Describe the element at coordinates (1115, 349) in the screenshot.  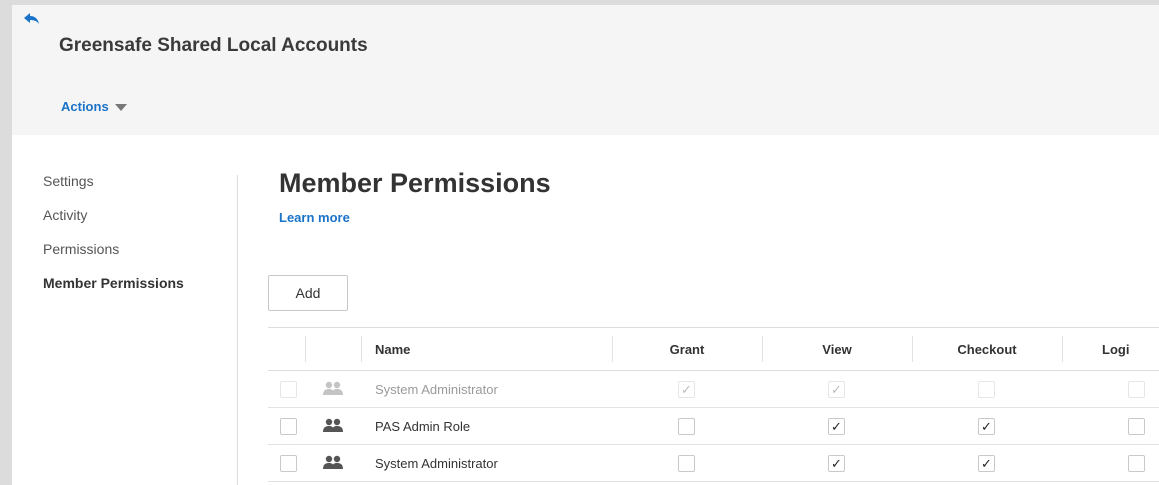
I see `column-header-login: Logi` at that location.